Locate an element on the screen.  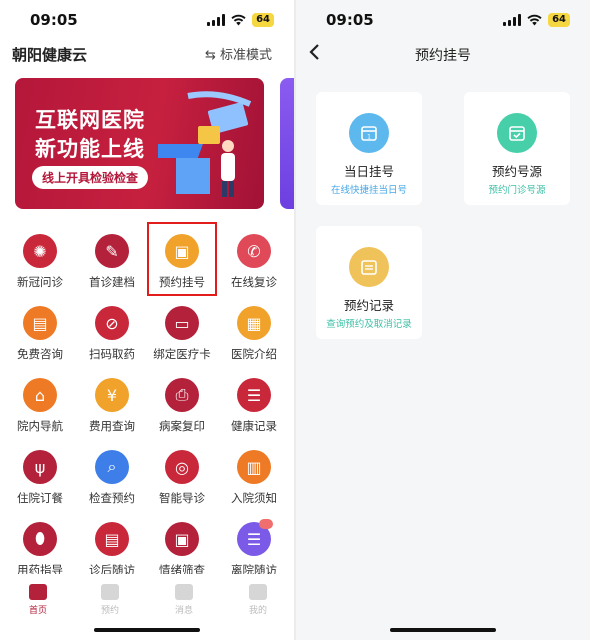
grid-item-first-visit-file: ✎ 首诊建档 is located at coordinates (112, 257).